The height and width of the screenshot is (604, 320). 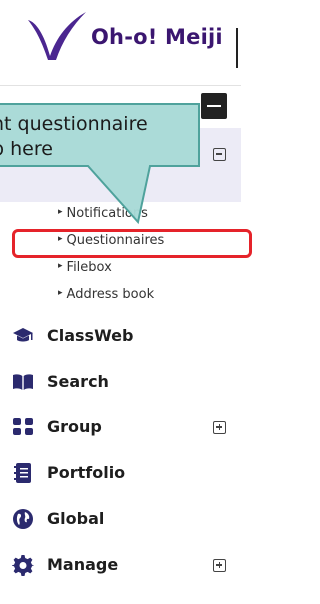 I want to click on menu-item-label: Group, so click(x=74, y=426).